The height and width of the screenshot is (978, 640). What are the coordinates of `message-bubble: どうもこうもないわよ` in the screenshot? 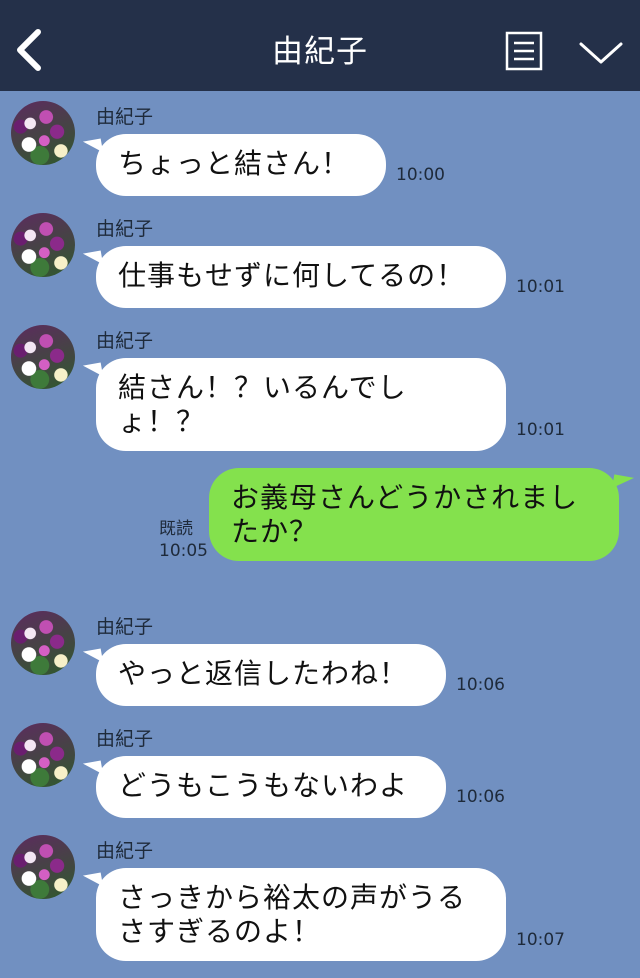 It's located at (271, 787).